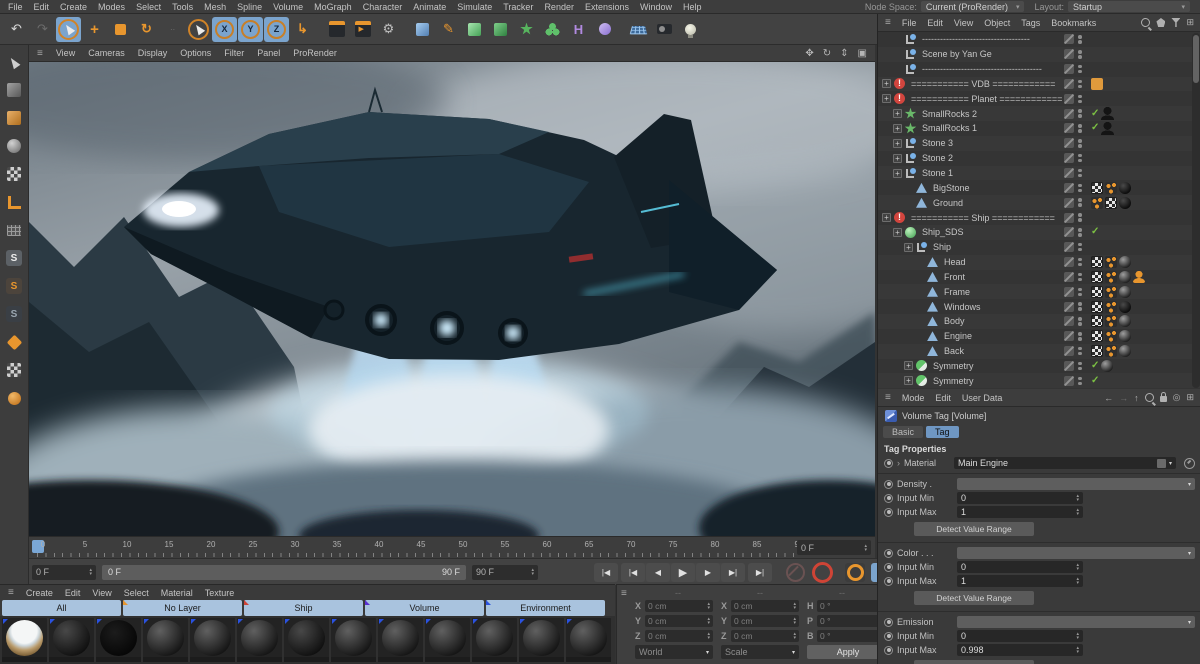  What do you see at coordinates (1136, 398) in the screenshot?
I see `up-arrow-icon: ↑` at bounding box center [1136, 398].